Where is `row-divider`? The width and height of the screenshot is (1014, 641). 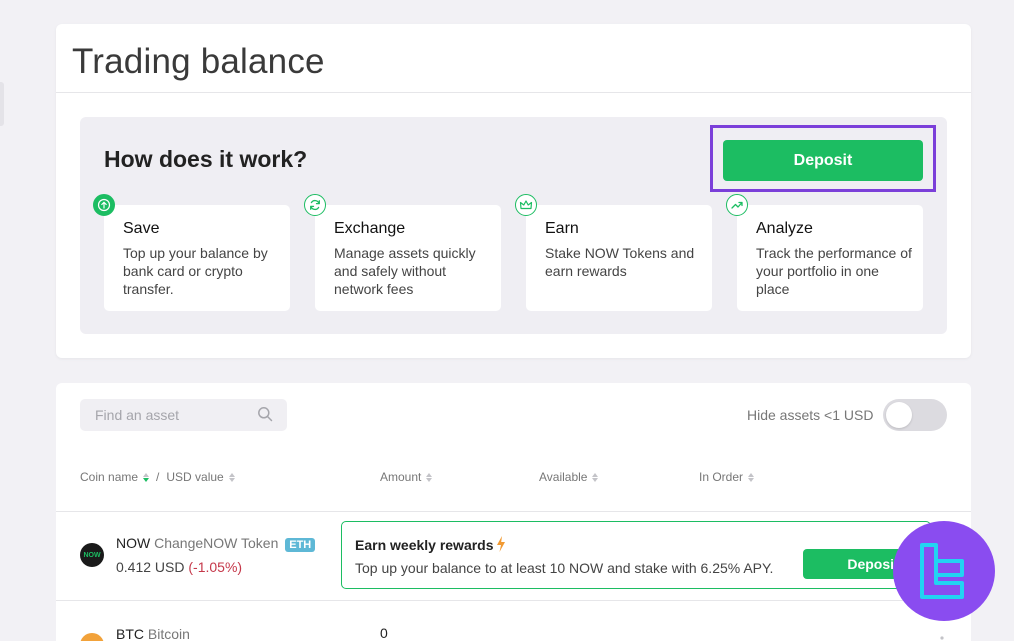 row-divider is located at coordinates (513, 600).